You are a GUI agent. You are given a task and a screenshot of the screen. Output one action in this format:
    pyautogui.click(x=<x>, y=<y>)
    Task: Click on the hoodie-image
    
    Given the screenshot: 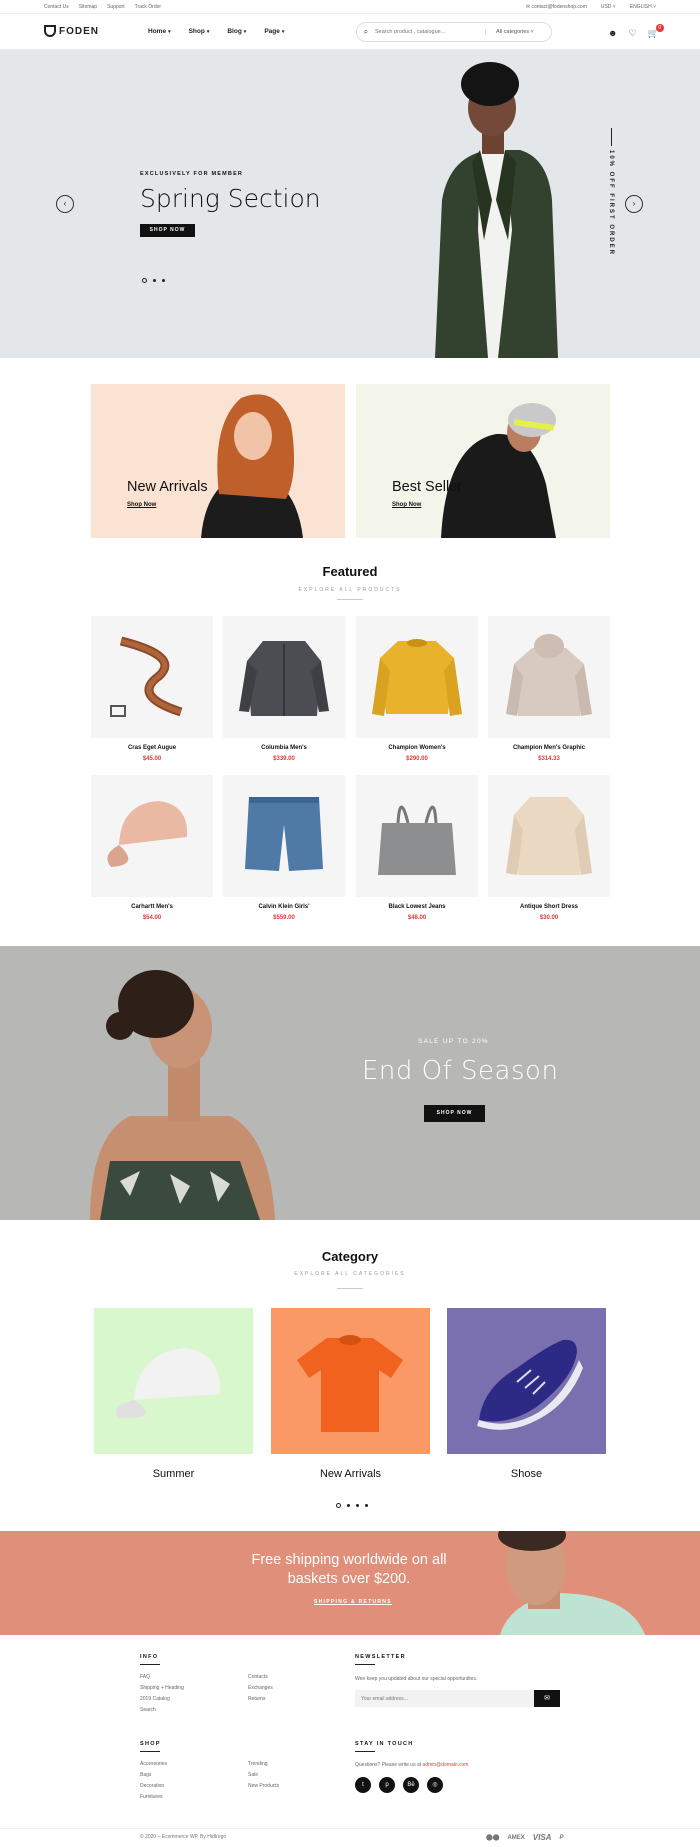 What is the action you would take?
    pyautogui.click(x=549, y=675)
    